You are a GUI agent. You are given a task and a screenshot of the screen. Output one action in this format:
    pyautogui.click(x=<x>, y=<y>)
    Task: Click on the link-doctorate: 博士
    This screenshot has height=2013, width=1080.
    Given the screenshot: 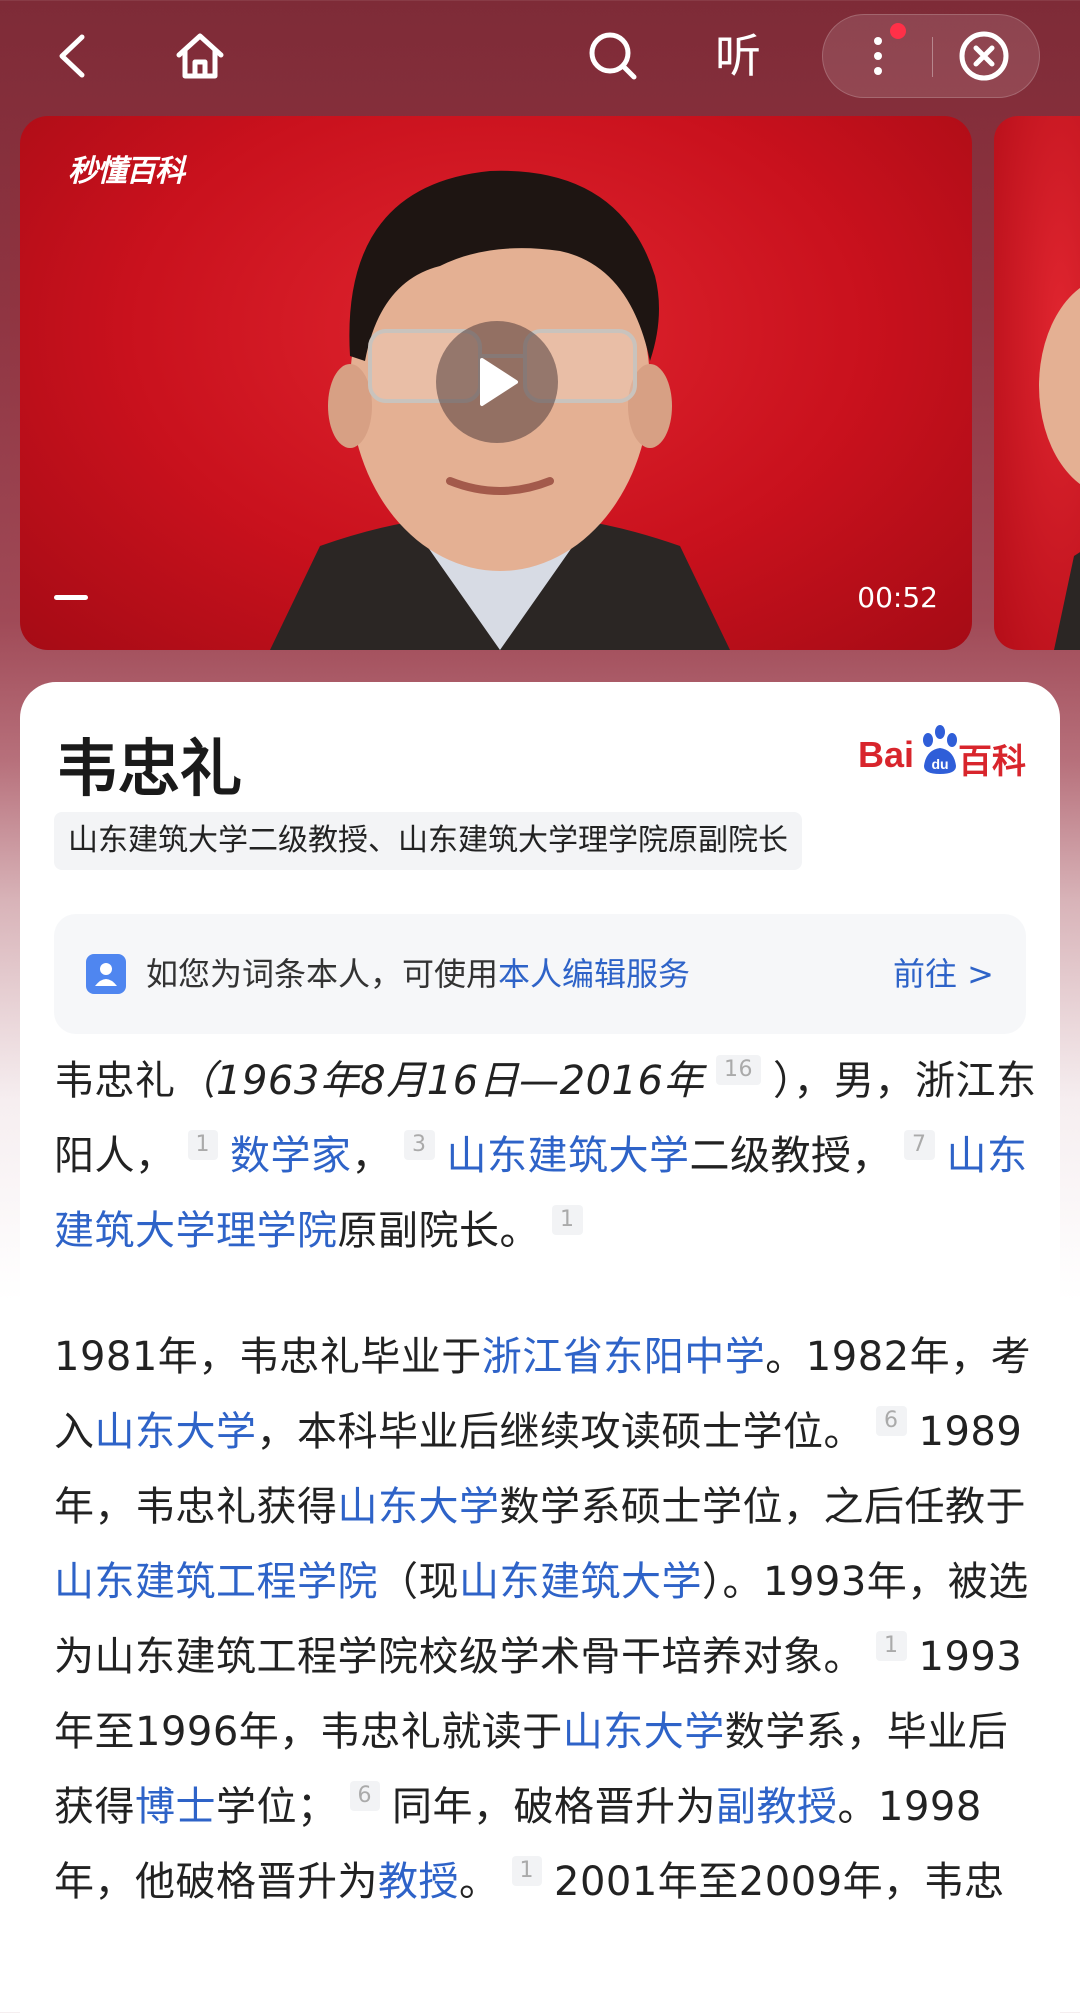 What is the action you would take?
    pyautogui.click(x=175, y=1807)
    